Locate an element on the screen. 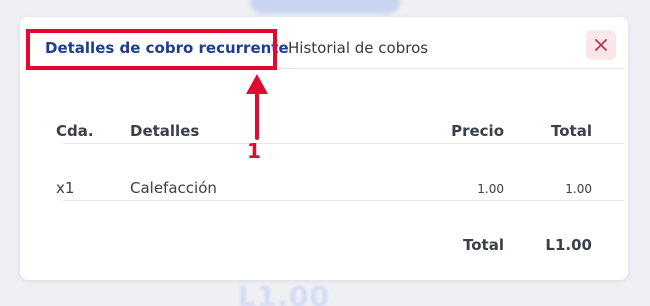 Image resolution: width=650 pixels, height=306 pixels. tab-recurring-details: Detalles de cobro recurrente is located at coordinates (159, 51).